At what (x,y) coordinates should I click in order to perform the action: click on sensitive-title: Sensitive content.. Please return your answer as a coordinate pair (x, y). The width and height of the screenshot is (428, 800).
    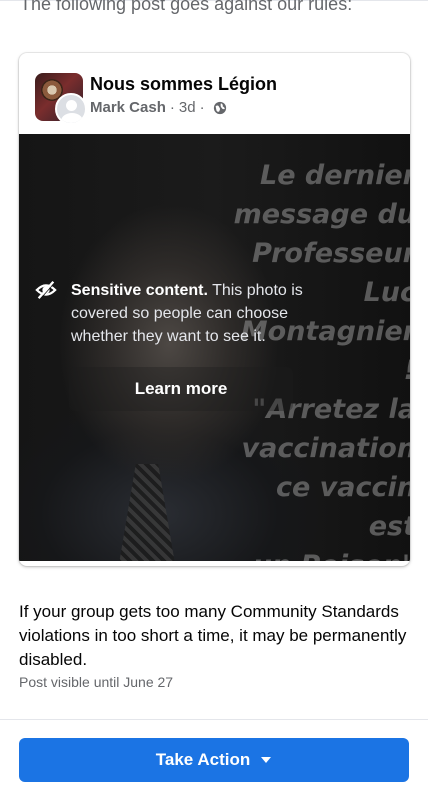
    Looking at the image, I should click on (139, 290).